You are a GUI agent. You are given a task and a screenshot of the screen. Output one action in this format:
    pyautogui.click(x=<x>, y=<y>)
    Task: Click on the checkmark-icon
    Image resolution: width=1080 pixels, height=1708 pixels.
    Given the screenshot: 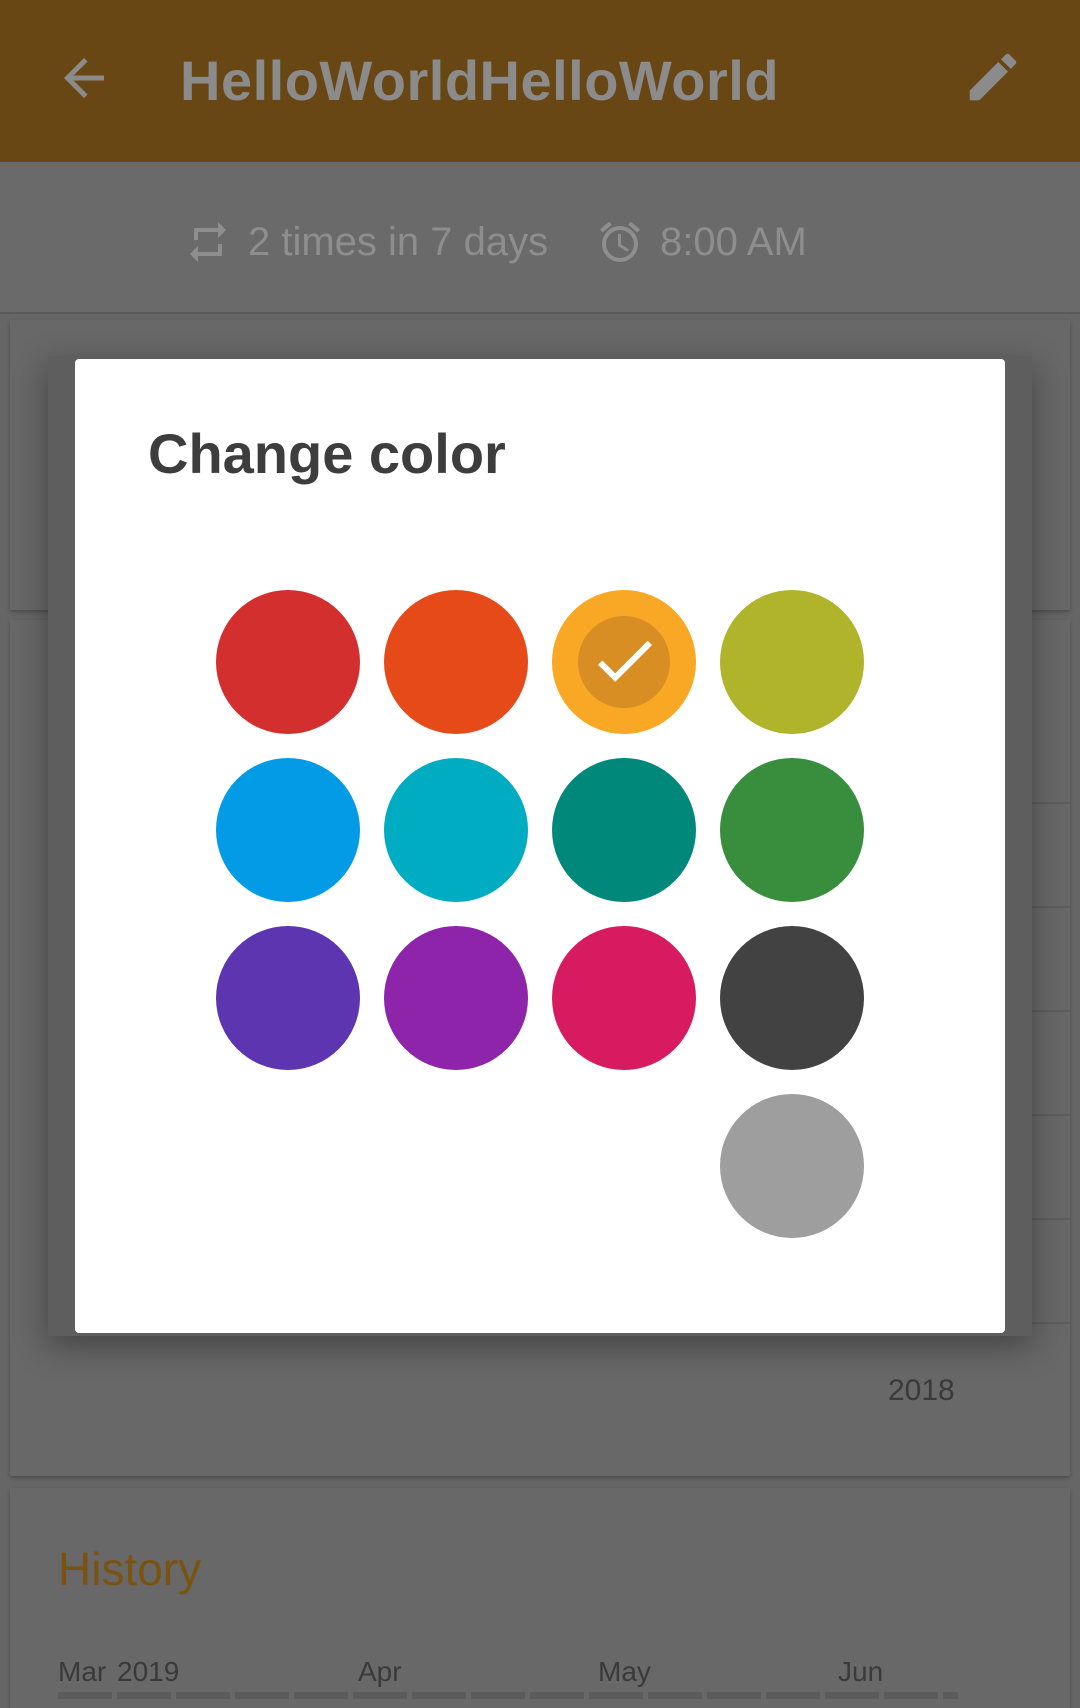 What is the action you would take?
    pyautogui.click(x=625, y=661)
    